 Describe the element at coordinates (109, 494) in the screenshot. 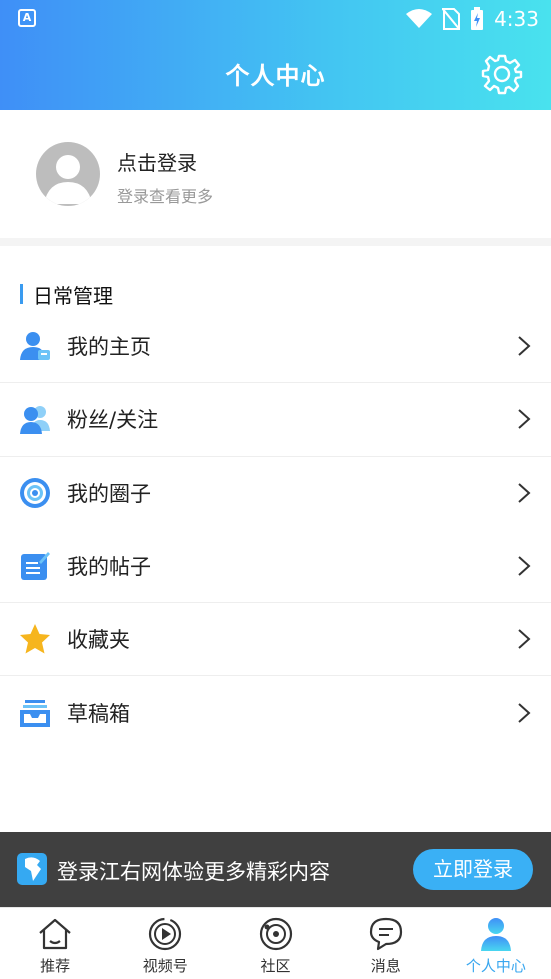

I see `menu-item-label: 我的圈子` at that location.